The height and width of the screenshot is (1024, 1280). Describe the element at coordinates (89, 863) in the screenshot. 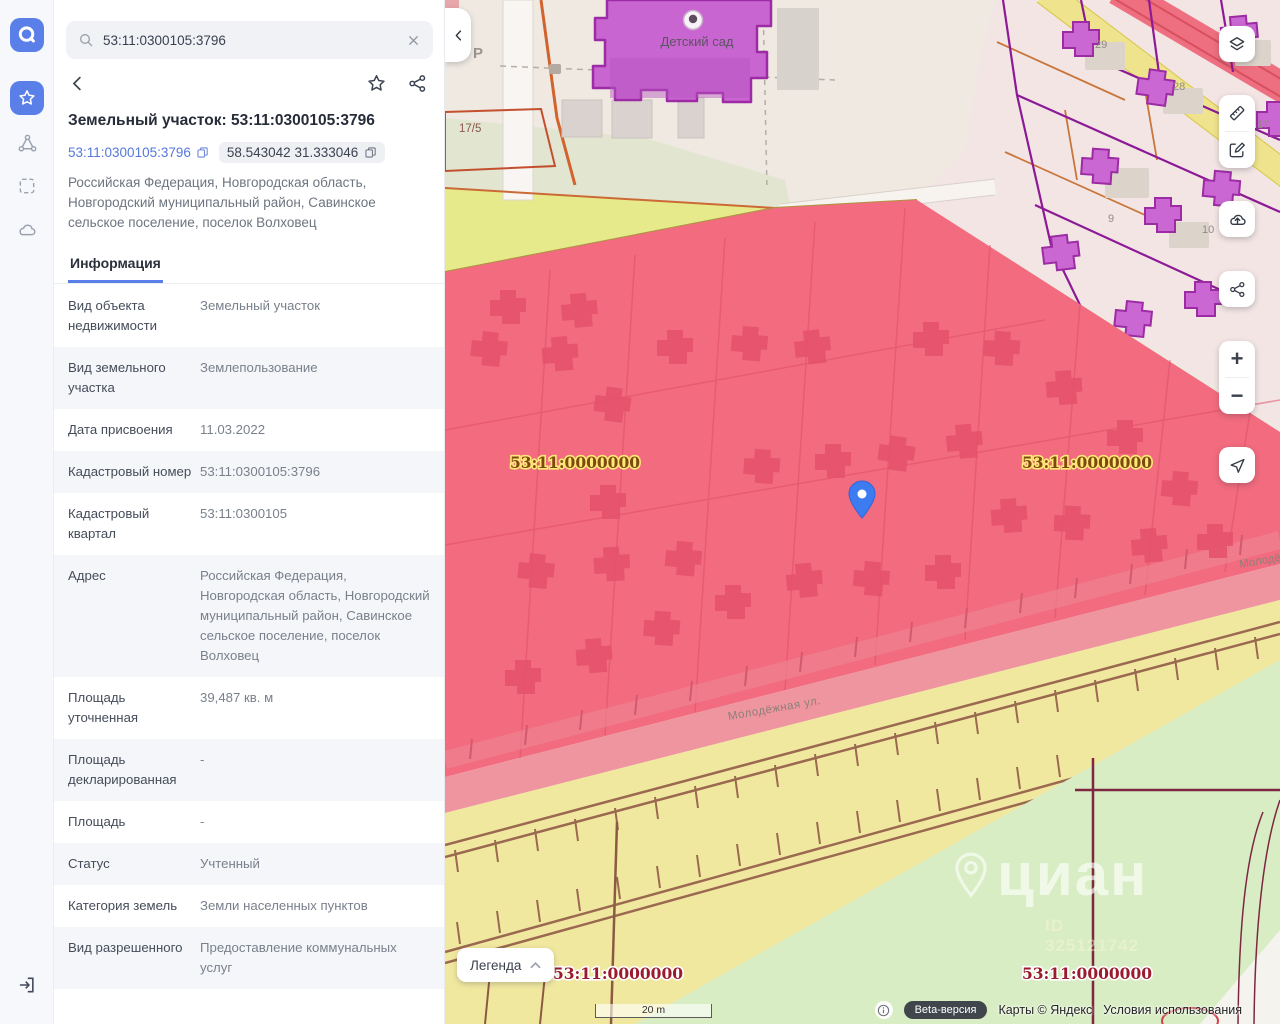

I see `row-label: Статус` at that location.